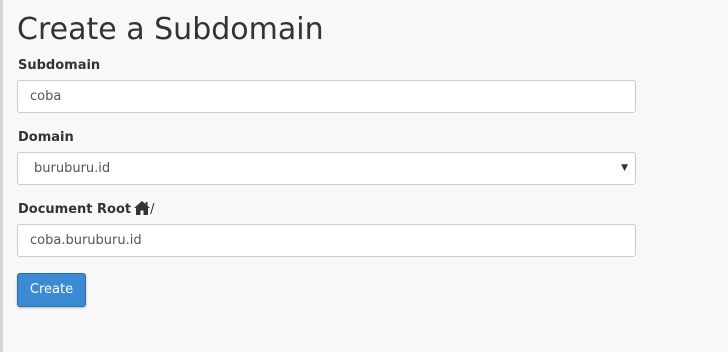 The width and height of the screenshot is (728, 352). I want to click on domain-label: Domain, so click(46, 137).